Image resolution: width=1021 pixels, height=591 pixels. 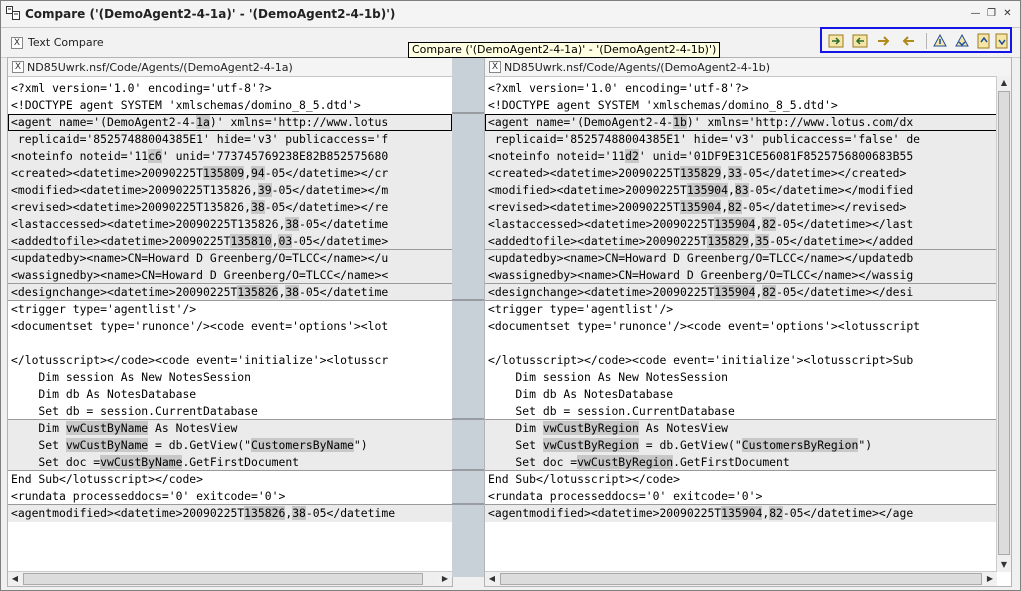 I want to click on compare-icon, so click(x=13, y=13).